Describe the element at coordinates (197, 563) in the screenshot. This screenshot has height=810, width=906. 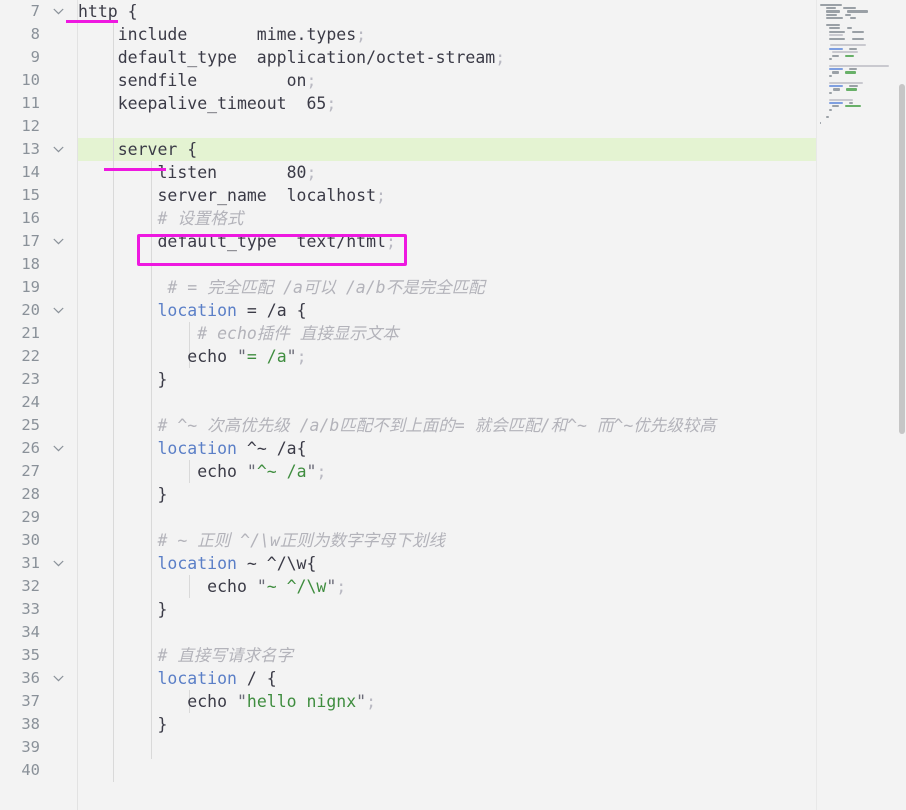
I see `code-line-text: location ~ ^/\w{` at that location.